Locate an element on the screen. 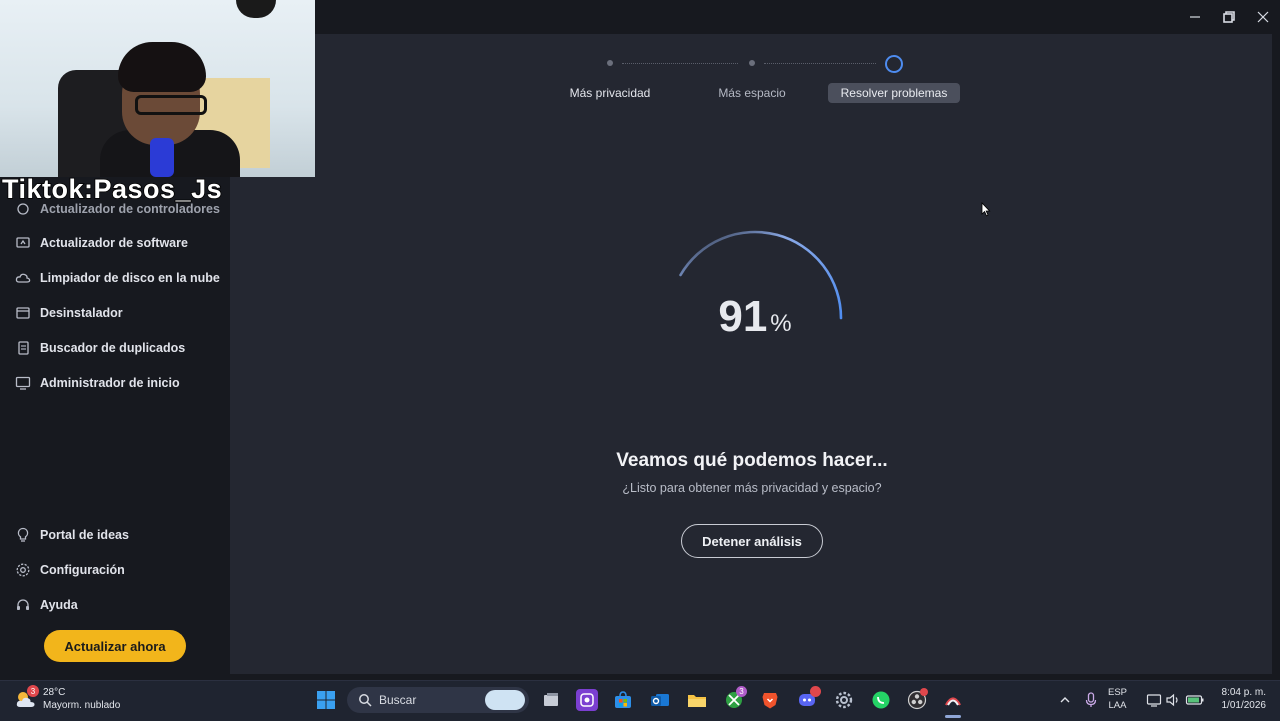  weather-badge: 3 is located at coordinates (33, 691).